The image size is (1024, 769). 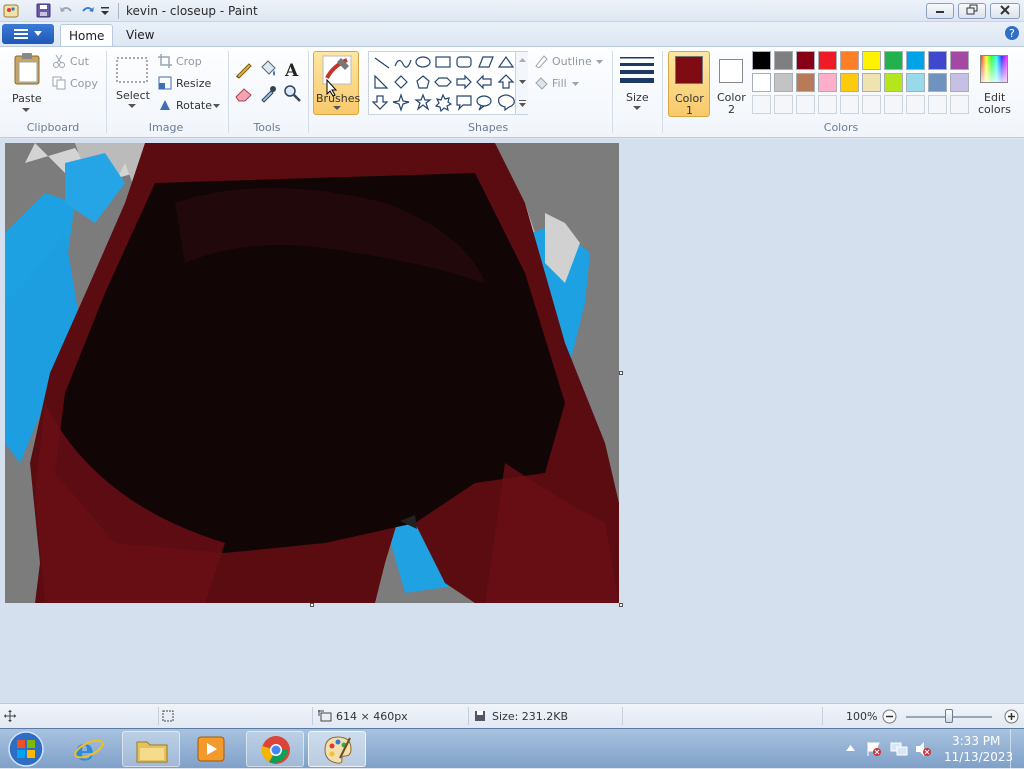 What do you see at coordinates (275, 749) in the screenshot?
I see `taskbar-chrome` at bounding box center [275, 749].